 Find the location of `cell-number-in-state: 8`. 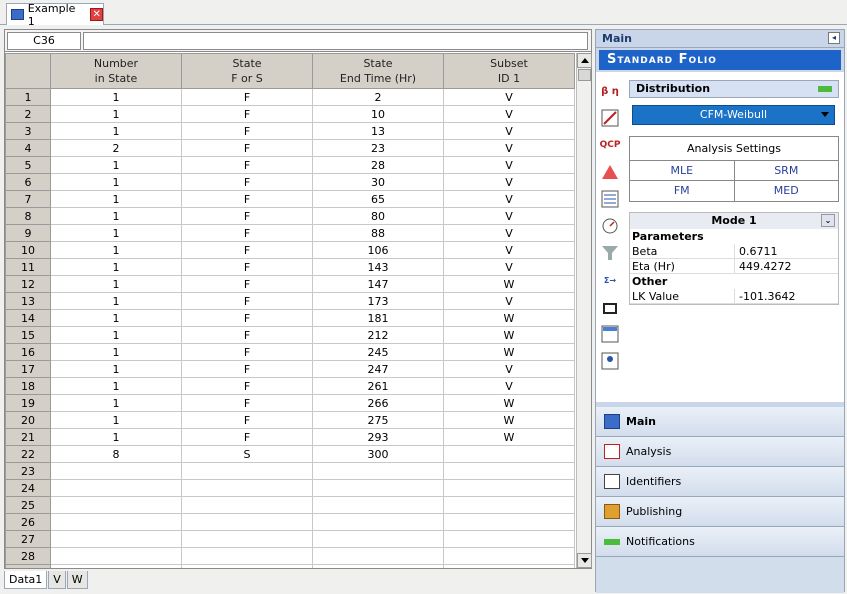

cell-number-in-state: 8 is located at coordinates (116, 454).